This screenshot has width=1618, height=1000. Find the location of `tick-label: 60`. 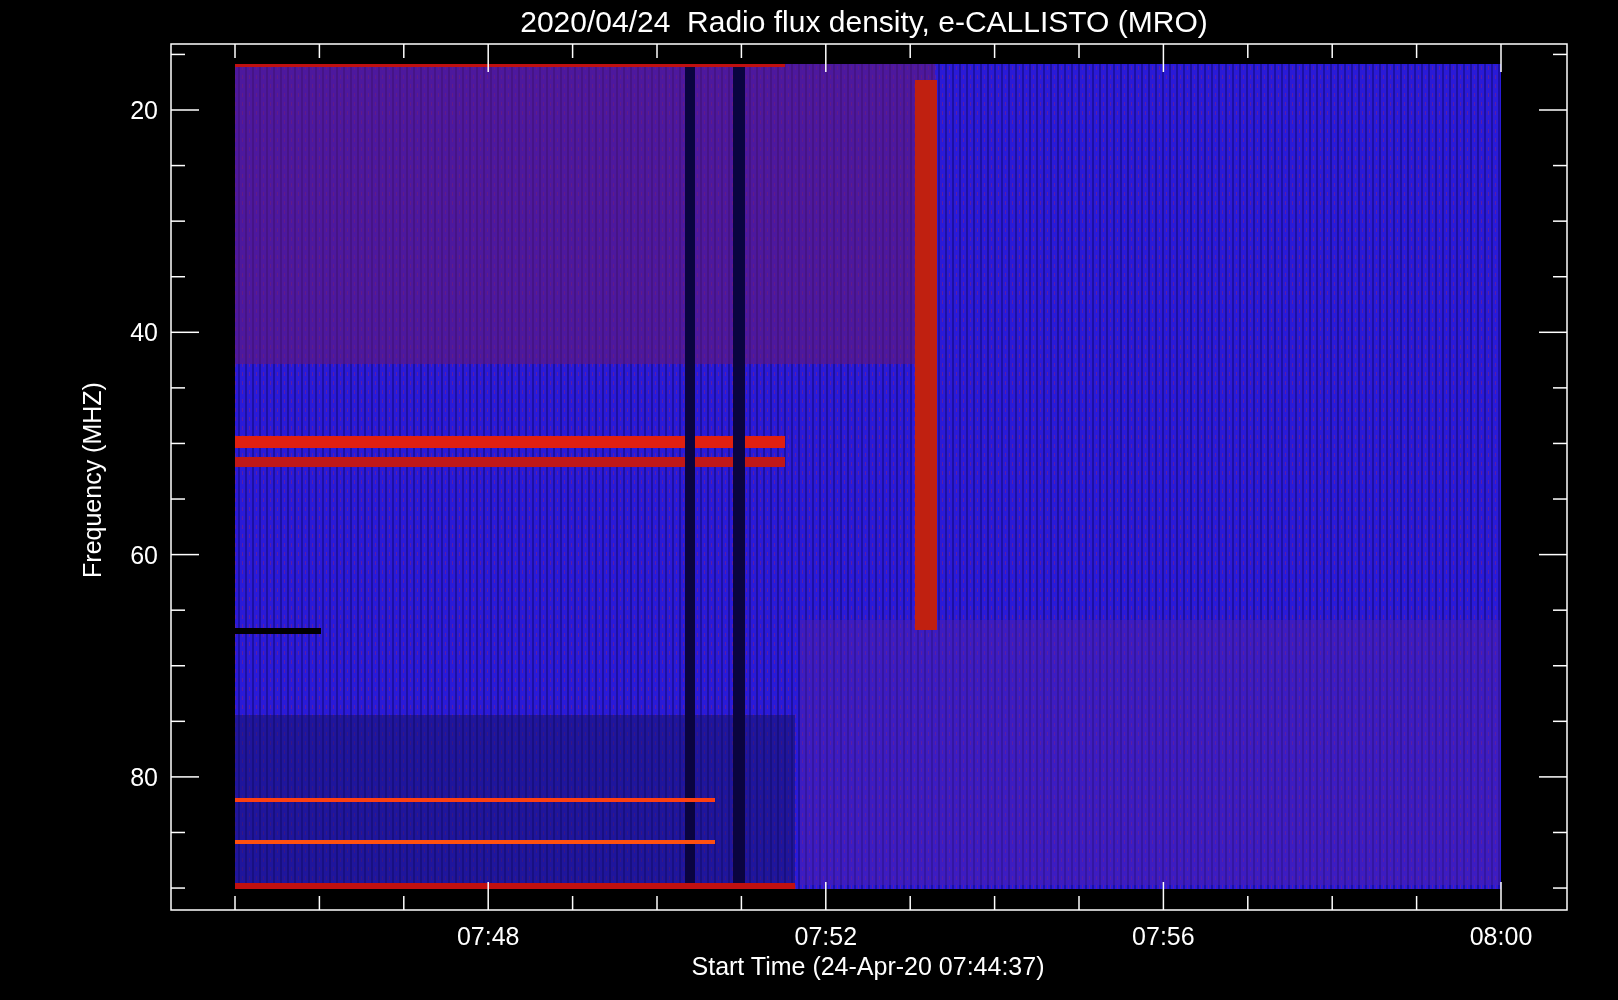

tick-label: 60 is located at coordinates (144, 554).